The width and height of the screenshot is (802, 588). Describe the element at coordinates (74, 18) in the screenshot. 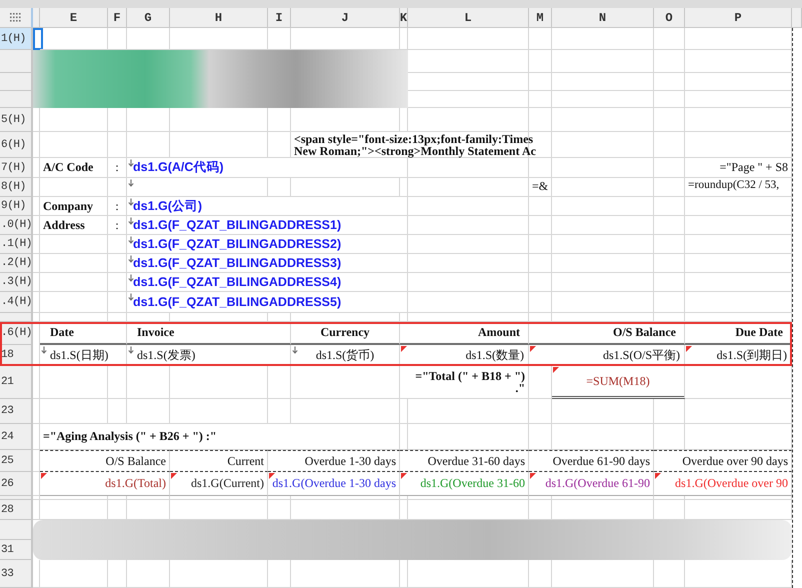

I see `column-header: E` at that location.